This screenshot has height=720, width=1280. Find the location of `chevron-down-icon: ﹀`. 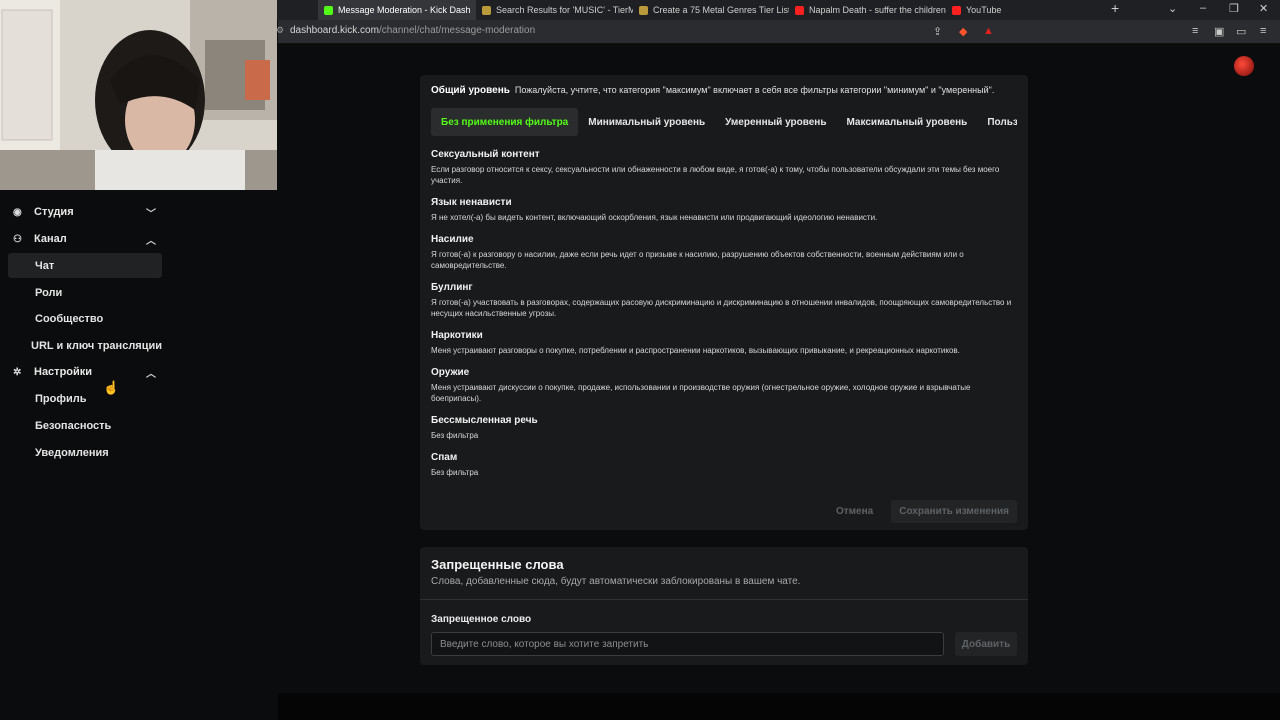

chevron-down-icon: ﹀ is located at coordinates (151, 214).